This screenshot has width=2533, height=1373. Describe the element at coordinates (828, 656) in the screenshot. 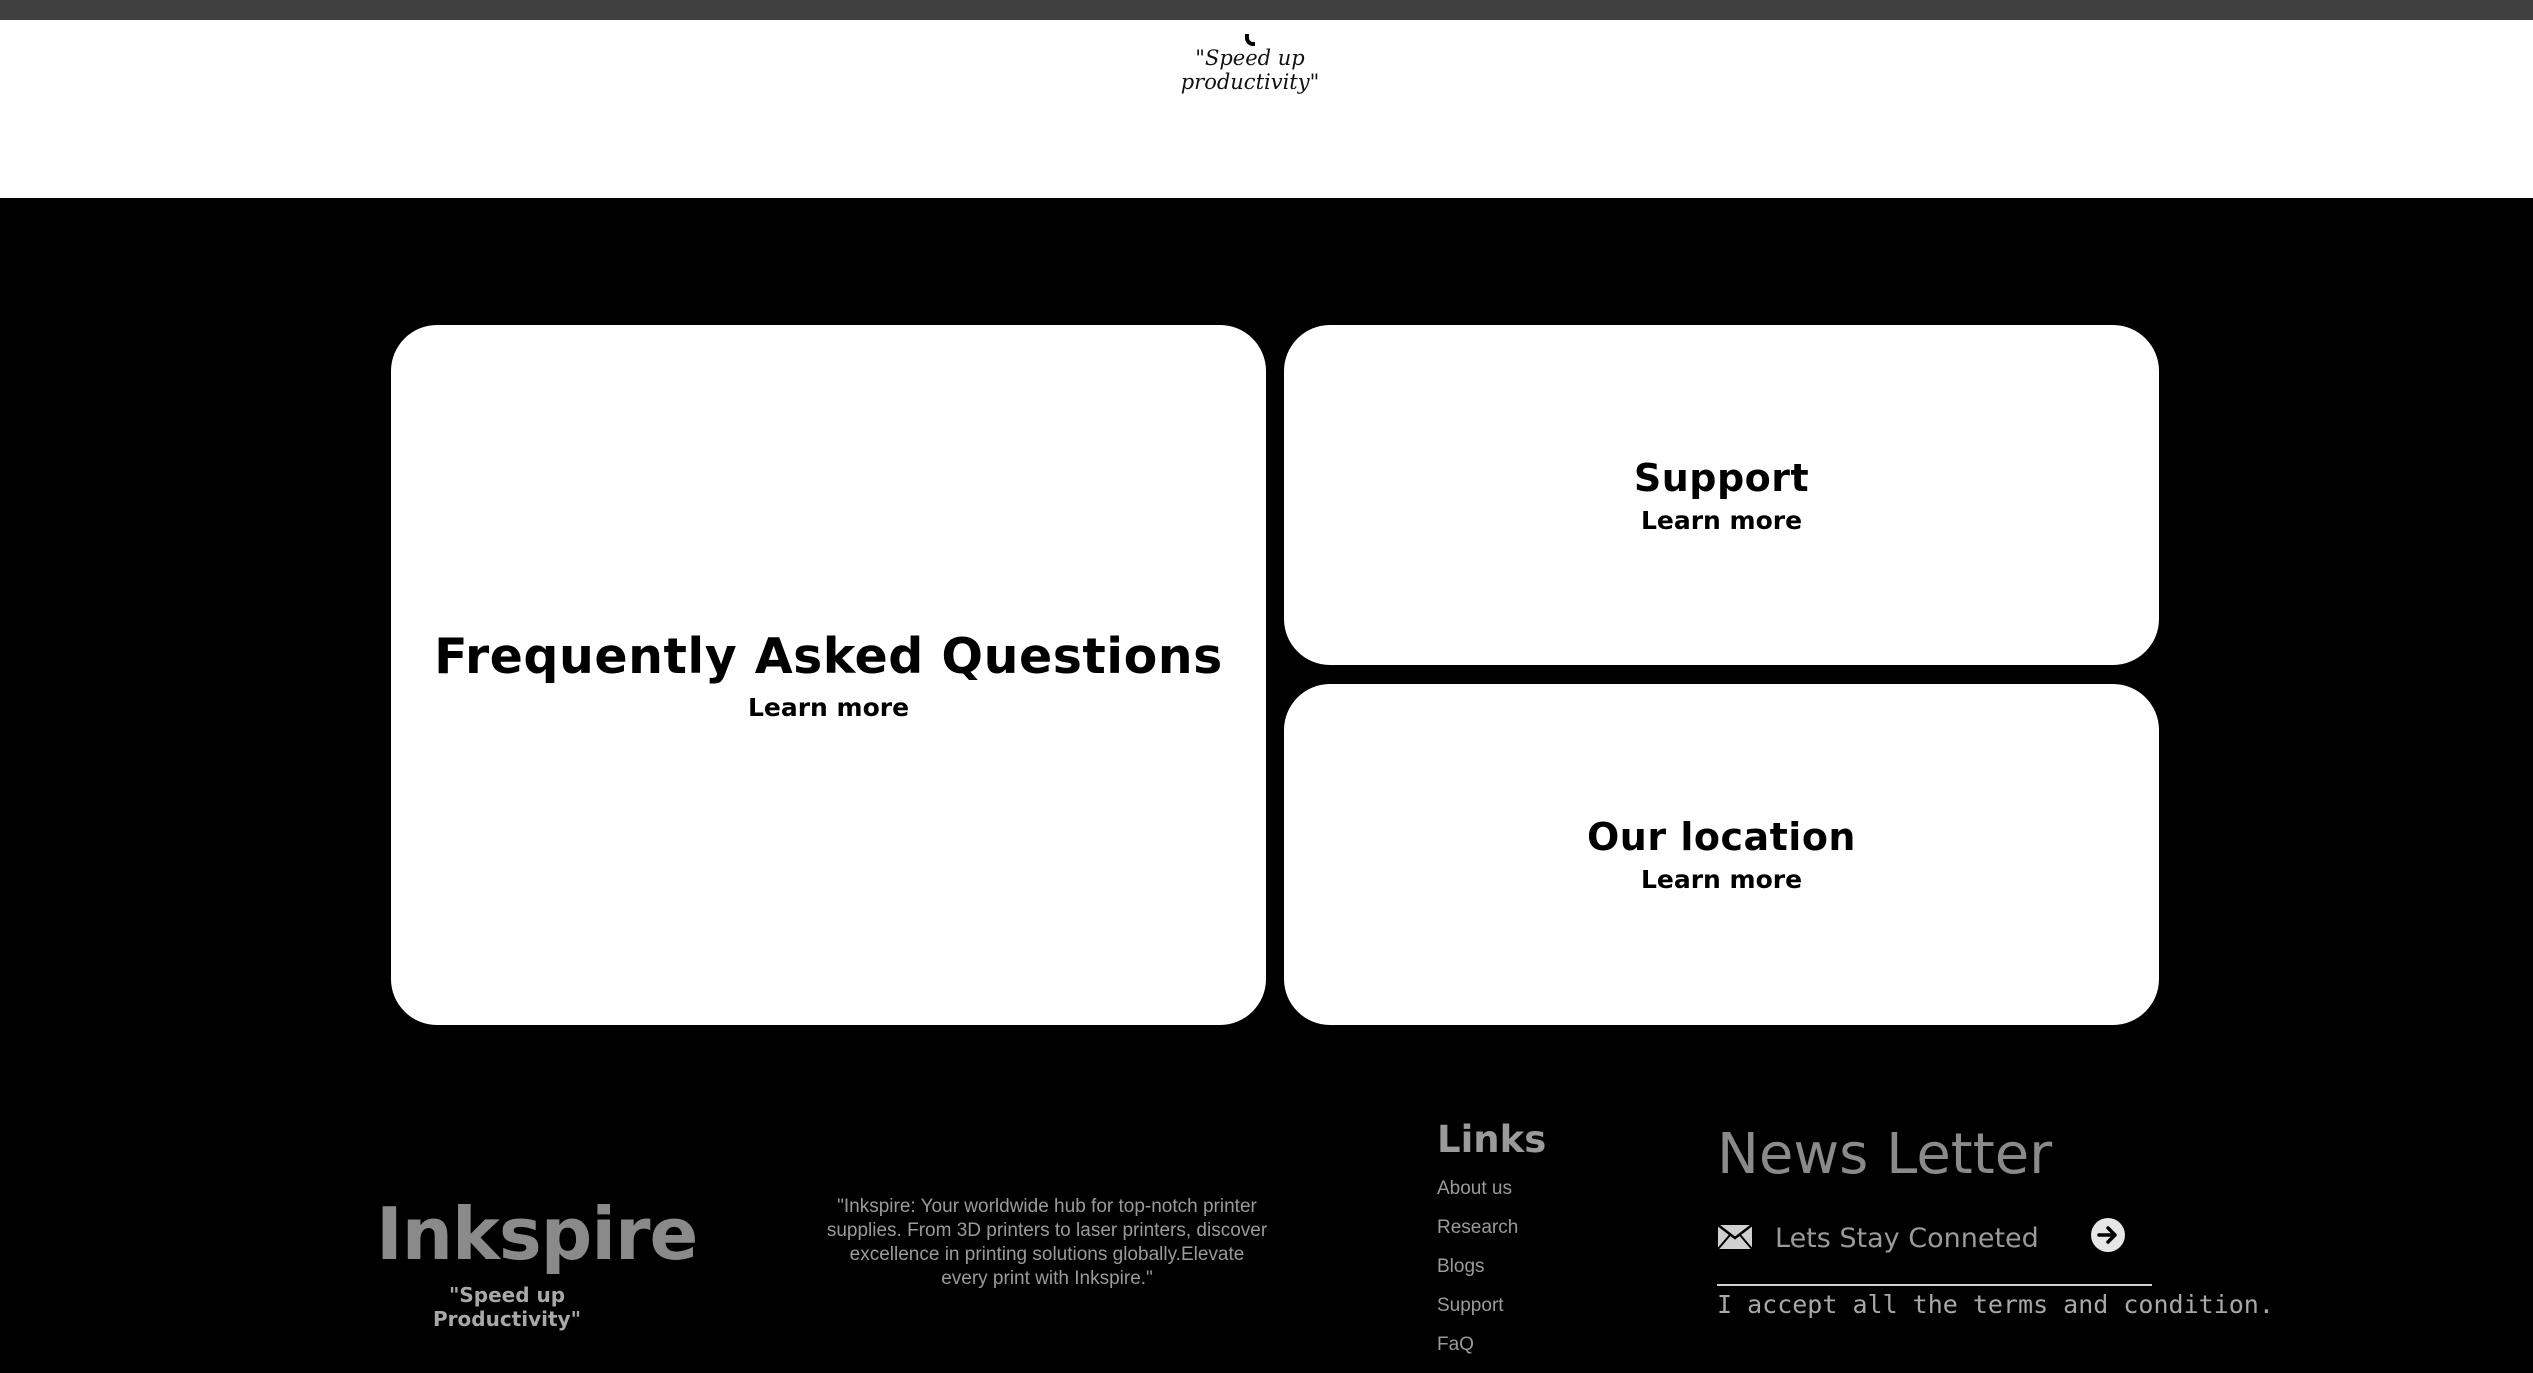

I see `faq-card-title: Frequently Asked Questions` at that location.